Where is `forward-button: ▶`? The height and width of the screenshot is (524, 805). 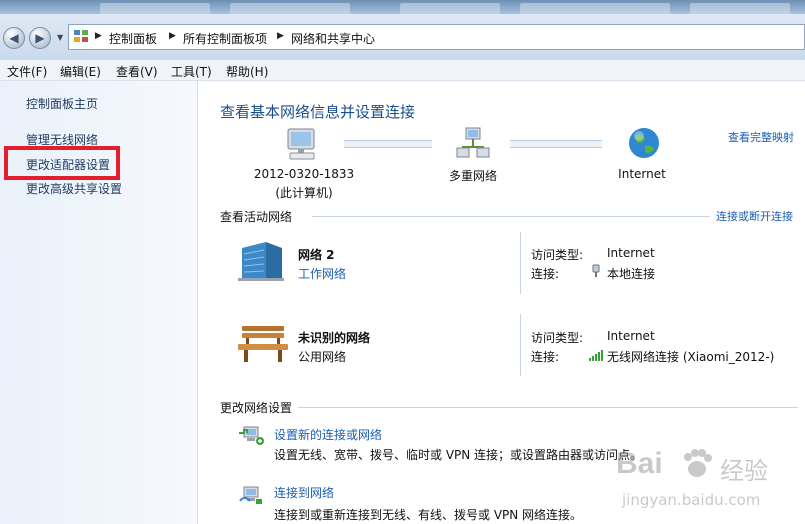 forward-button: ▶ is located at coordinates (40, 38).